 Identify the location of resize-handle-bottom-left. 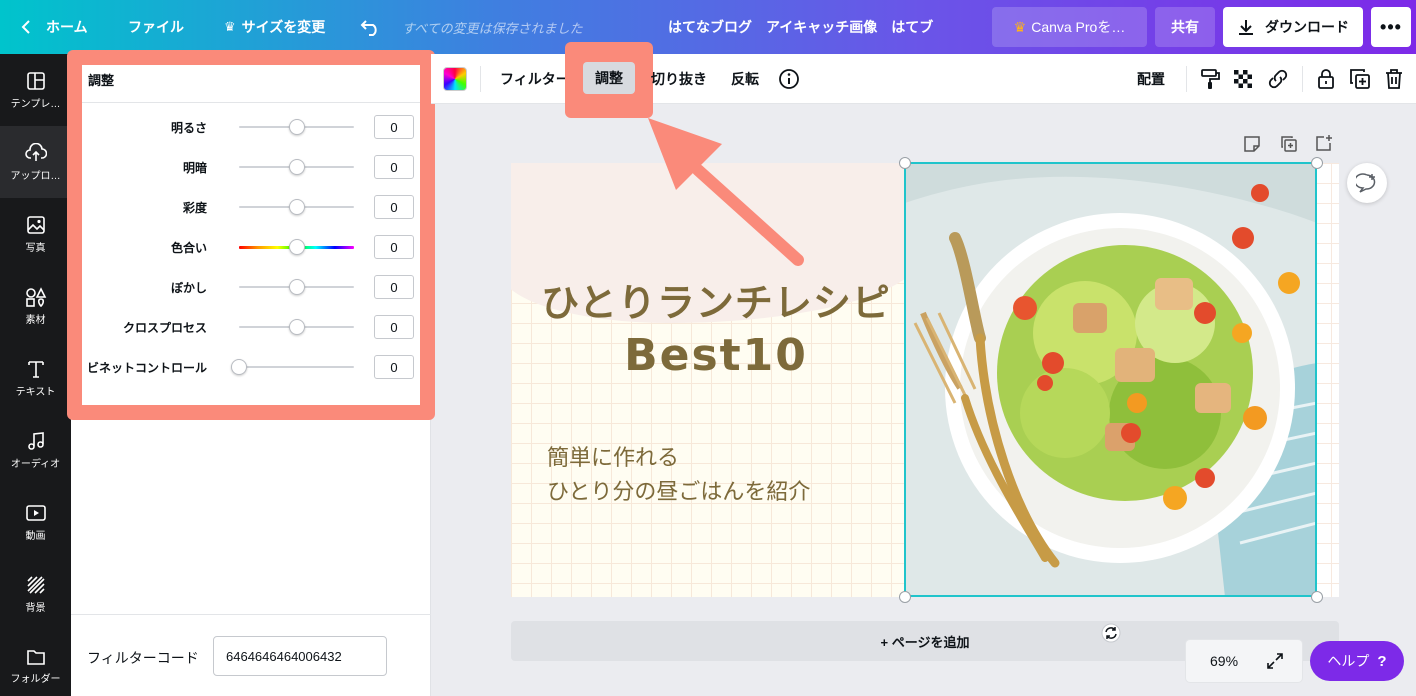
(905, 597).